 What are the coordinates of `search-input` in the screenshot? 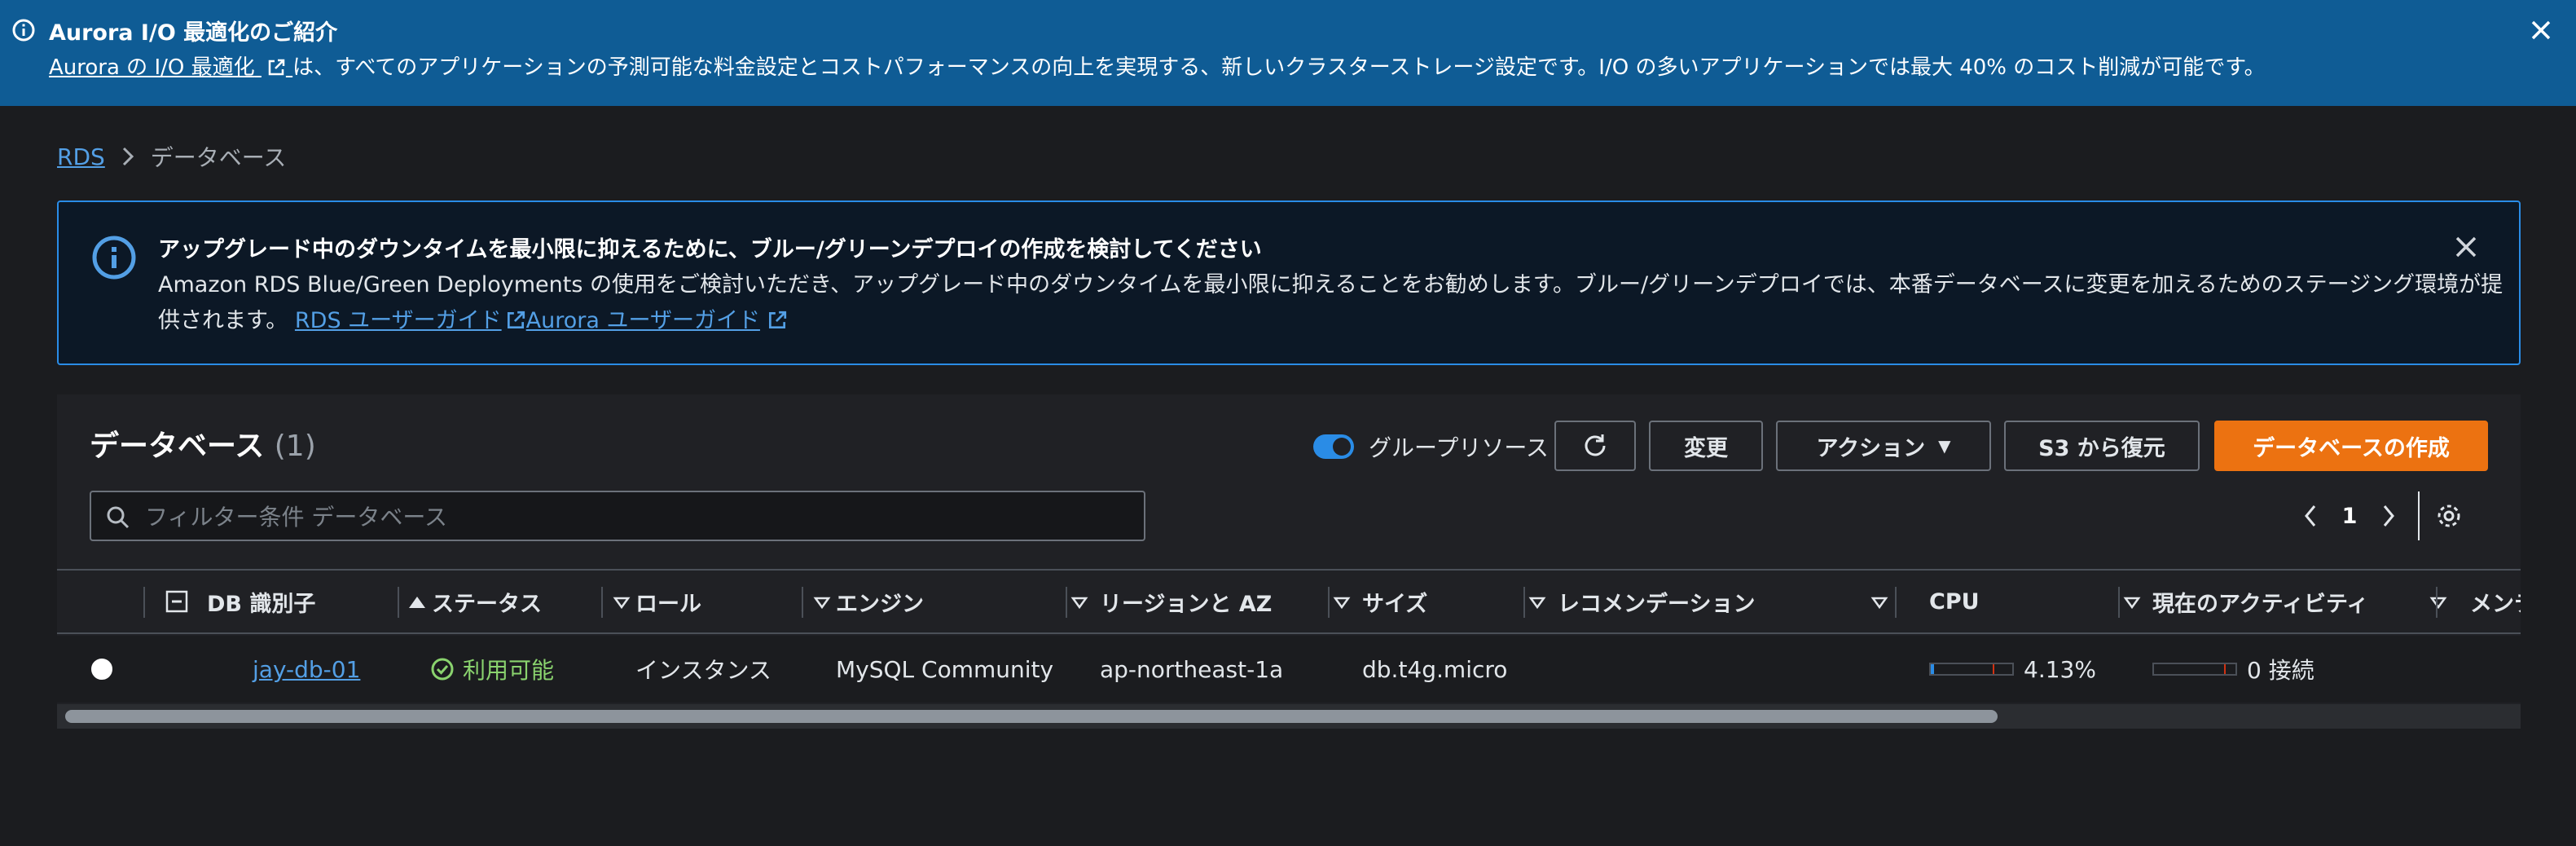 It's located at (634, 516).